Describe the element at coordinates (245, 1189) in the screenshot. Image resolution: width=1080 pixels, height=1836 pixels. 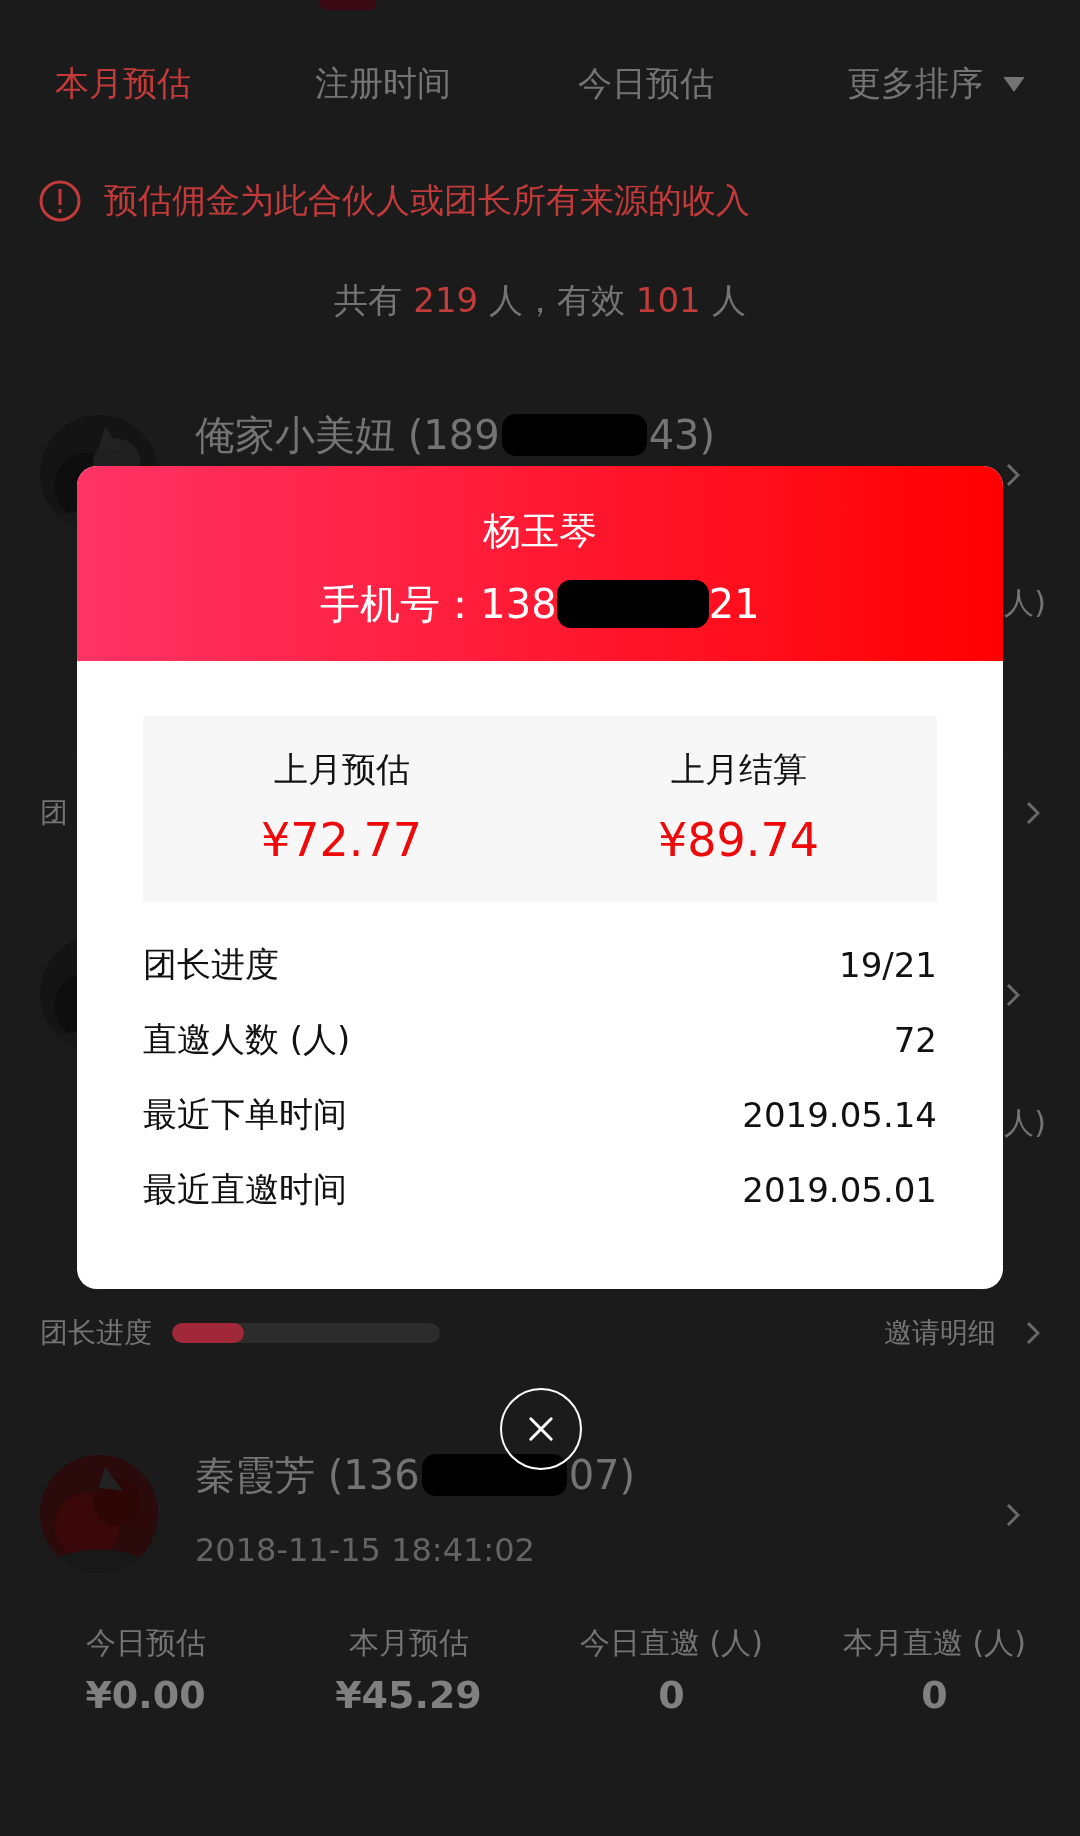
I see `detail-label: 最近直邀时间` at that location.